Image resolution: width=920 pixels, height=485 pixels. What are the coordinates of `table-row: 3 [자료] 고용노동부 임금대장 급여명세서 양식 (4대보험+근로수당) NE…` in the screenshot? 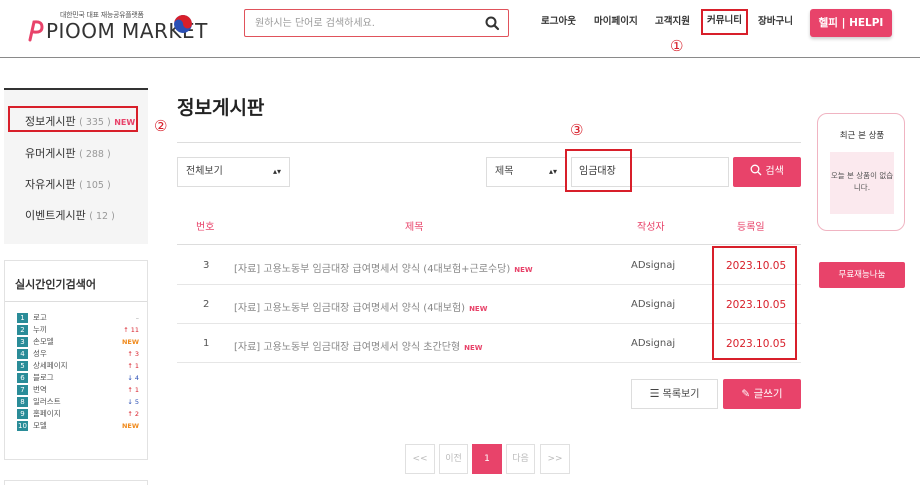 It's located at (489, 265).